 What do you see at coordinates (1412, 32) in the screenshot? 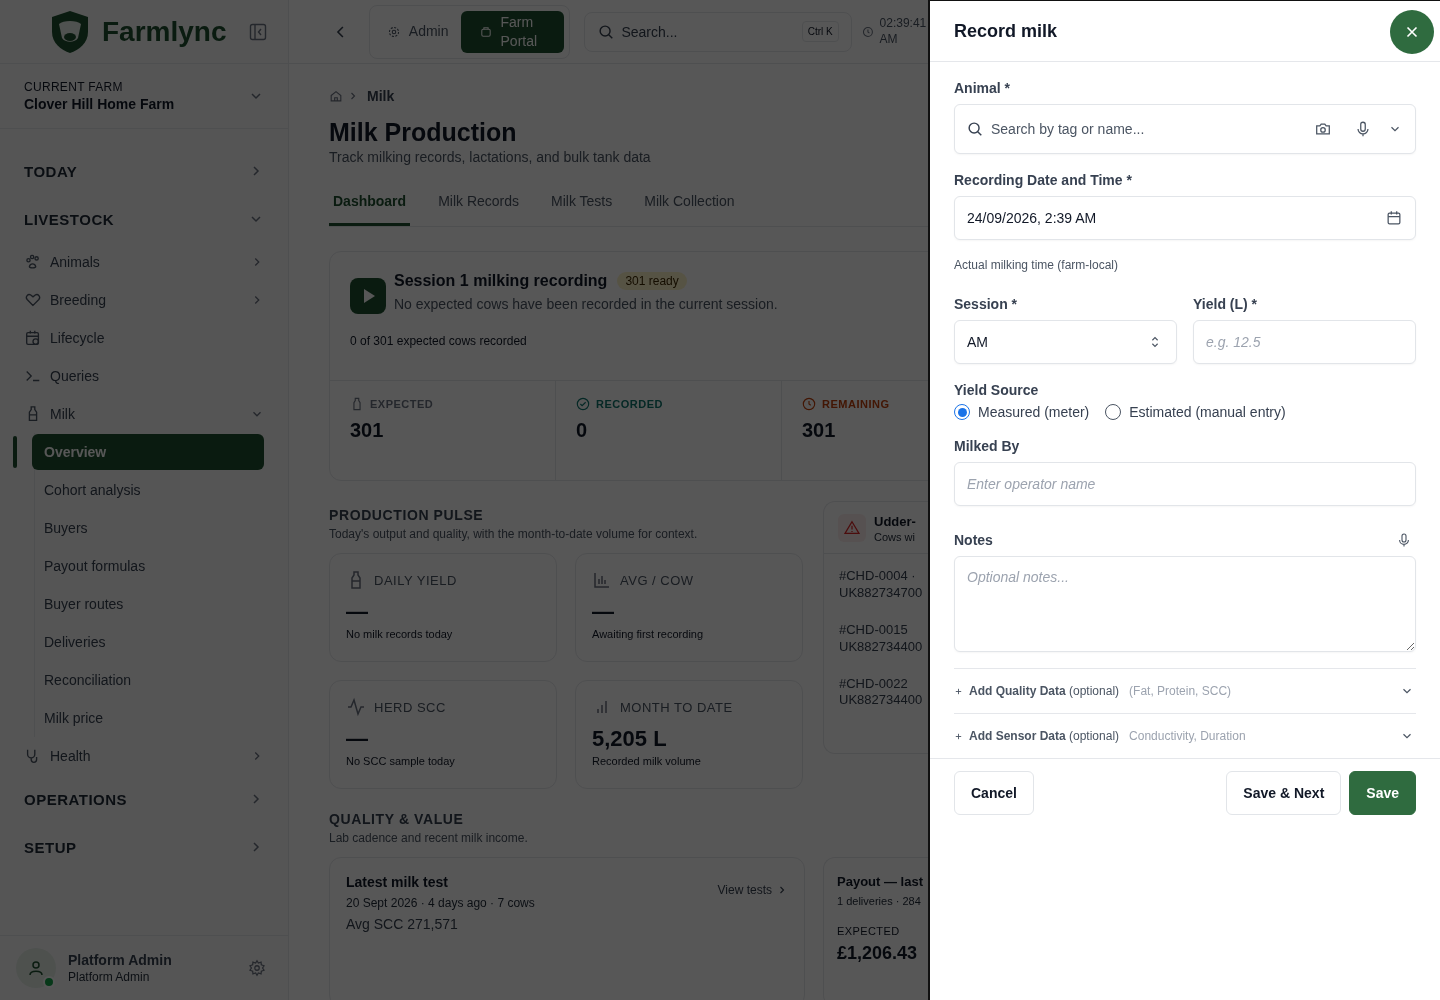
I see `close-button` at bounding box center [1412, 32].